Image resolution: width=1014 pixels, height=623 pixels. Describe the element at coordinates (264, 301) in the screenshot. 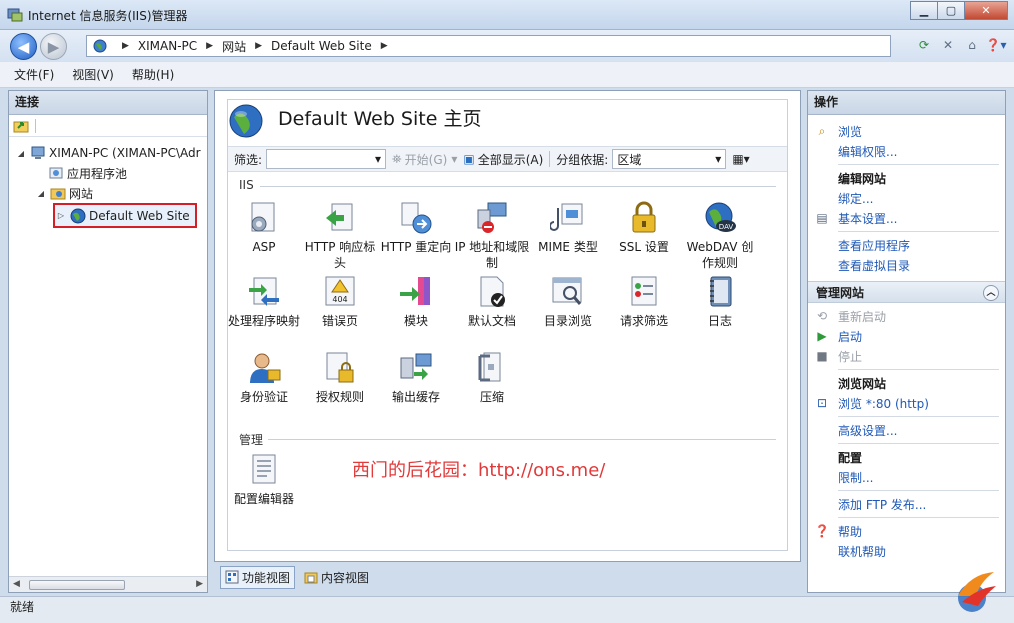

I see `feature-handler-mappings: 处理程序映射` at that location.